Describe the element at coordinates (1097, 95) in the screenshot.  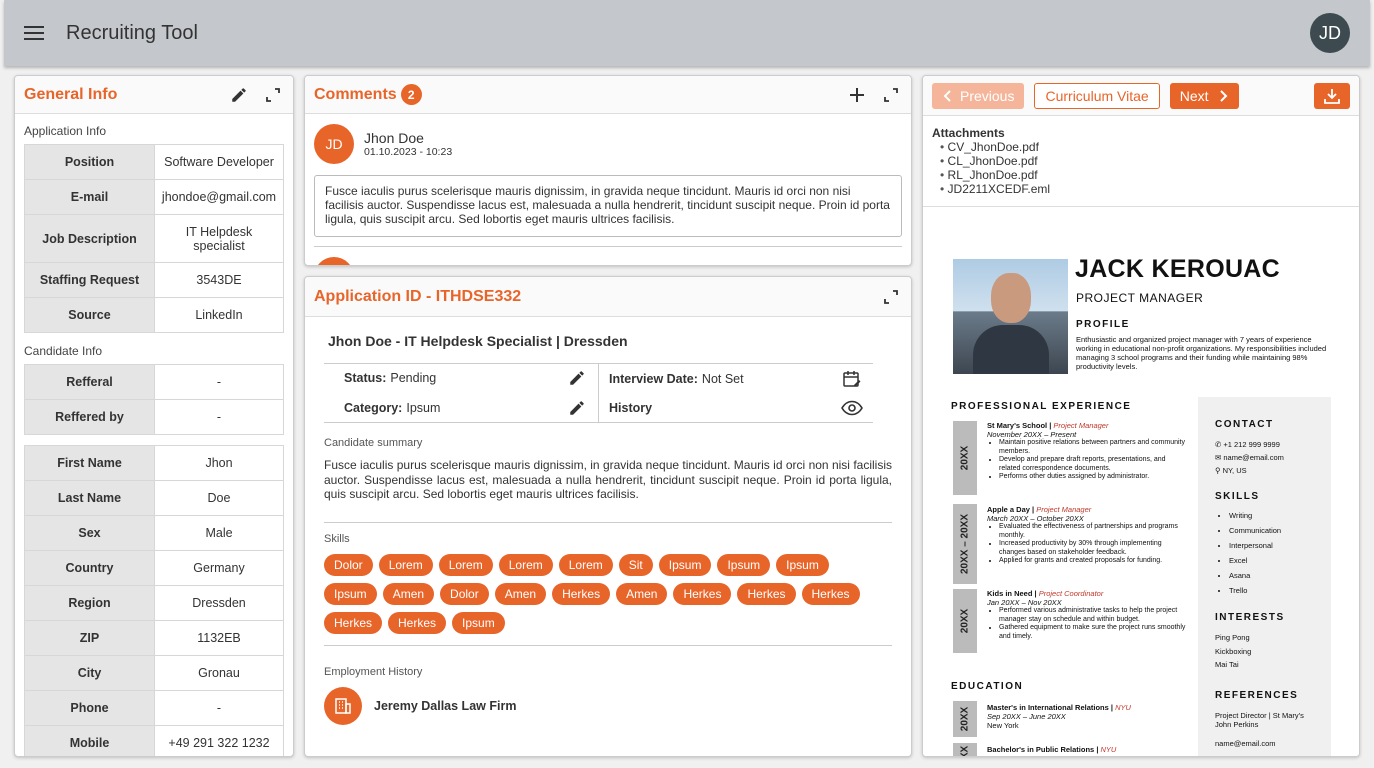
I see `curriculum-vitae-button: Curriculum Vitae` at that location.